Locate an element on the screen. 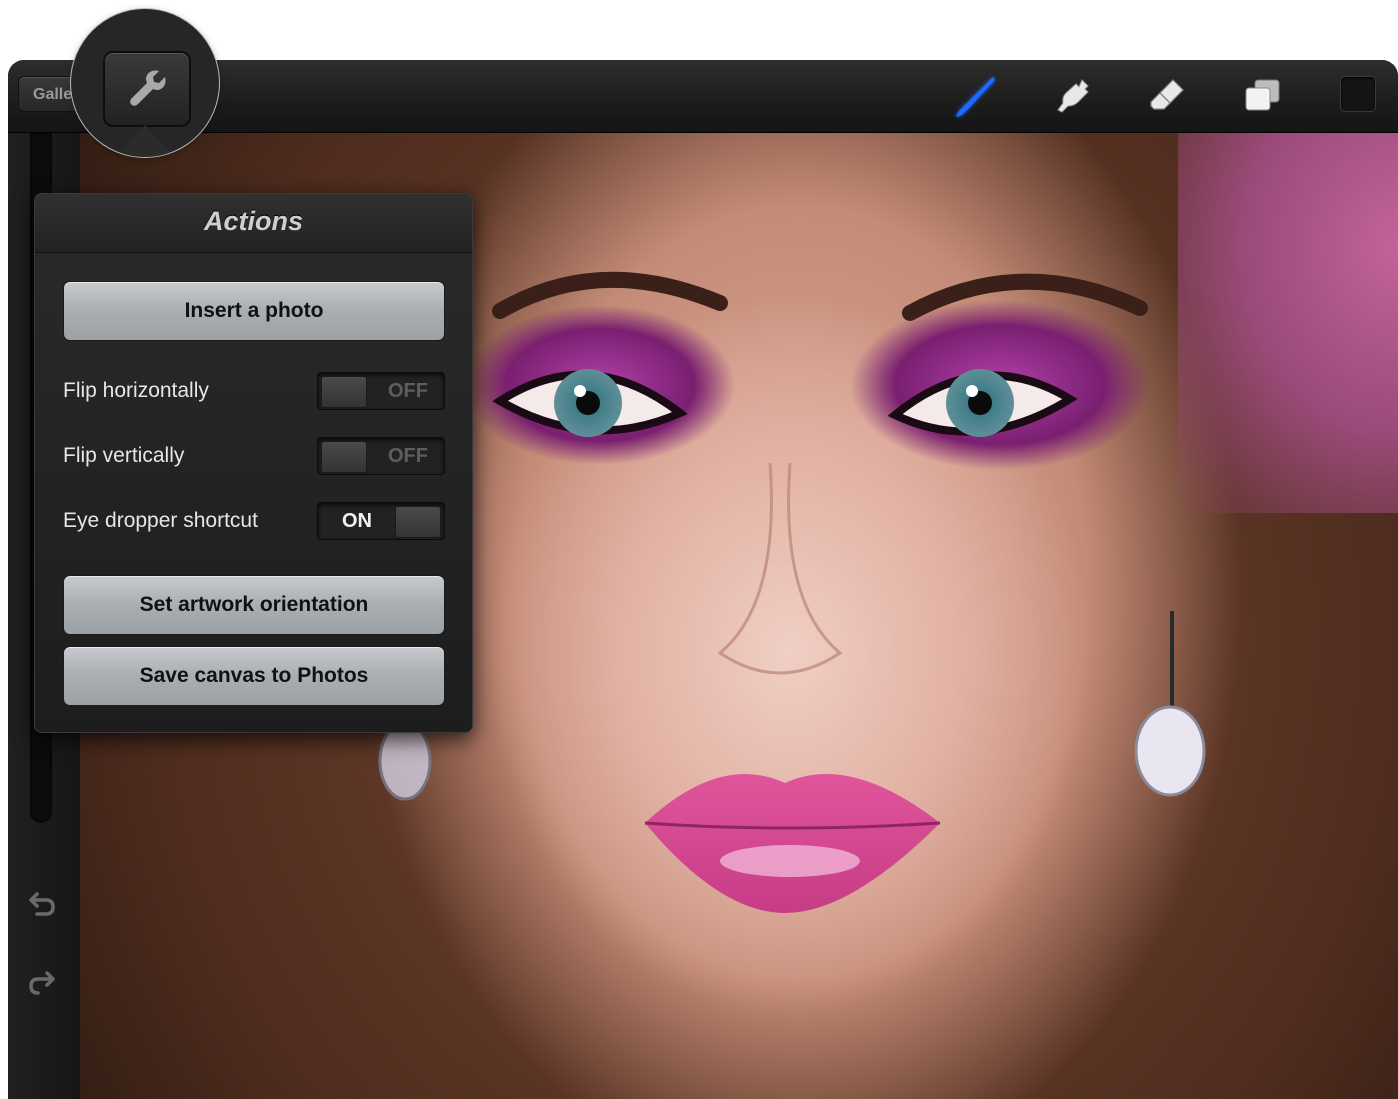 This screenshot has width=1398, height=1099. eye-dropper-toggle: ON is located at coordinates (381, 521).